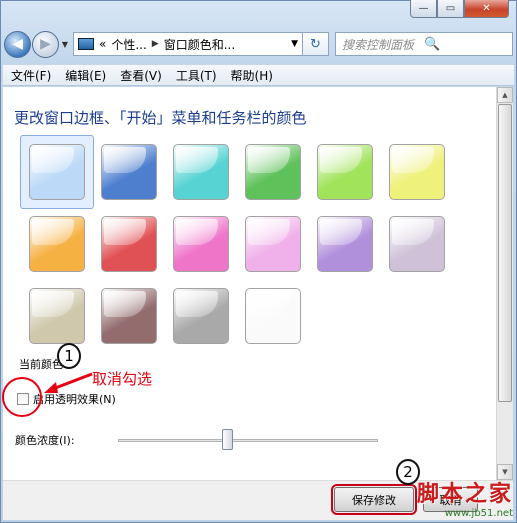 Image resolution: width=517 pixels, height=523 pixels. I want to click on watermark: 脚本之家 www.jb51.net, so click(465, 497).